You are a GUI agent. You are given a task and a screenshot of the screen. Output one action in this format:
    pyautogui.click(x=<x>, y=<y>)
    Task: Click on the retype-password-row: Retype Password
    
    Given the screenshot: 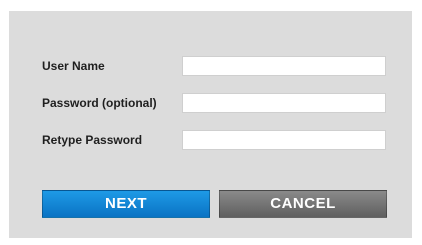 What is the action you would take?
    pyautogui.click(x=210, y=141)
    